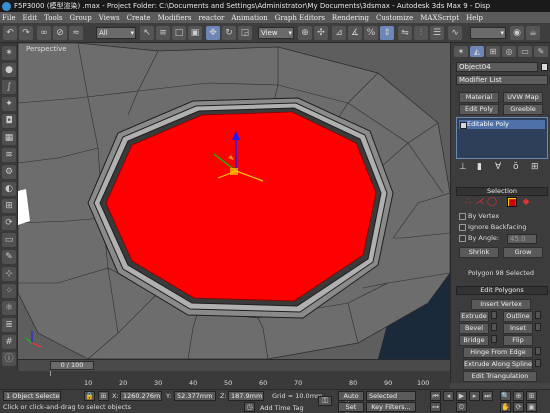 The image size is (550, 413). What do you see at coordinates (139, 18) in the screenshot?
I see `menu-create: Create` at bounding box center [139, 18].